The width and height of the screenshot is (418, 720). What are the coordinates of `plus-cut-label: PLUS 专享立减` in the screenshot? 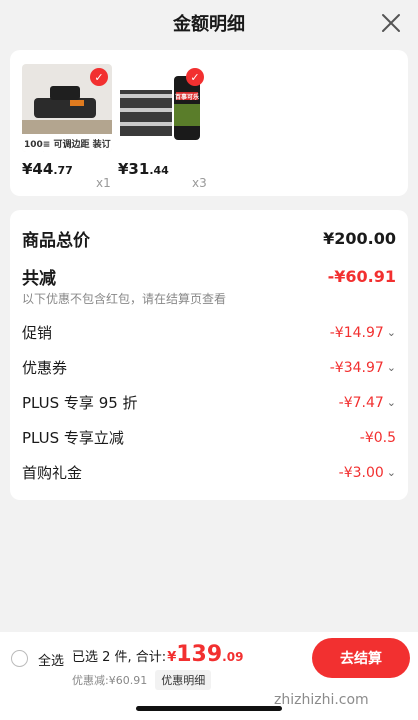 It's located at (73, 438).